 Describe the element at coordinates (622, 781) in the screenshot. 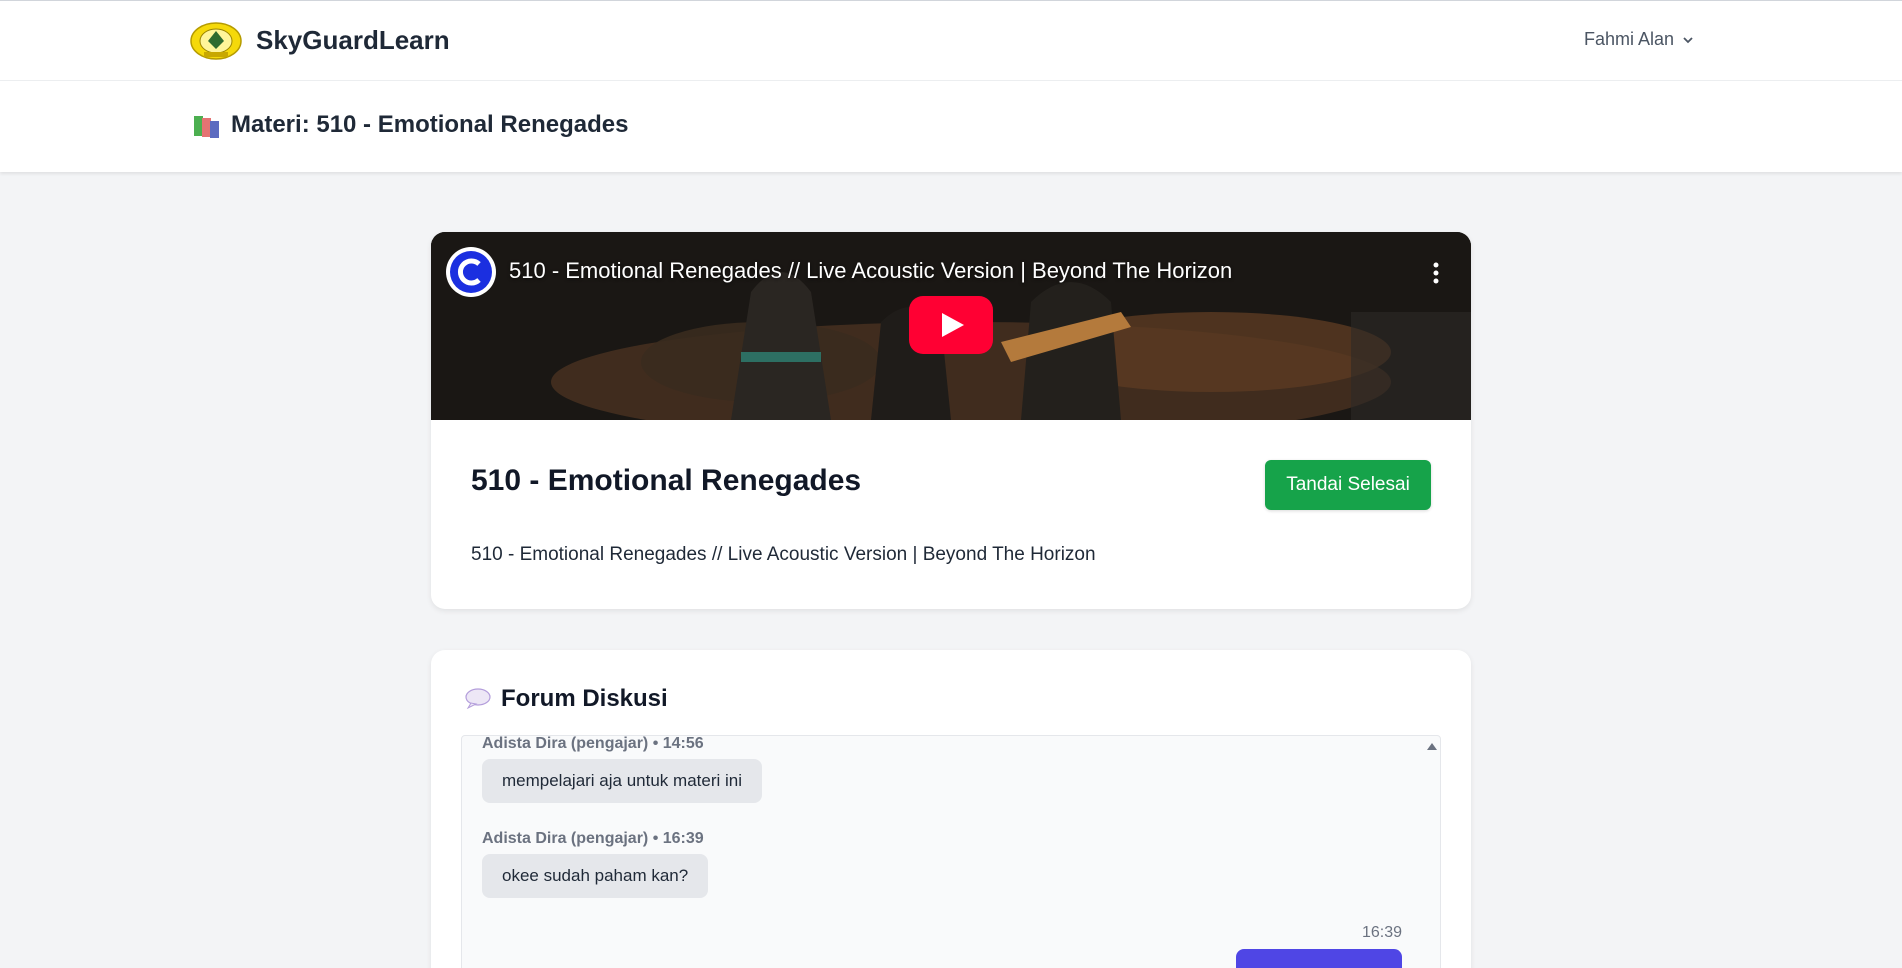

I see `message-bubble: mempelajari aja untuk materi ini` at that location.